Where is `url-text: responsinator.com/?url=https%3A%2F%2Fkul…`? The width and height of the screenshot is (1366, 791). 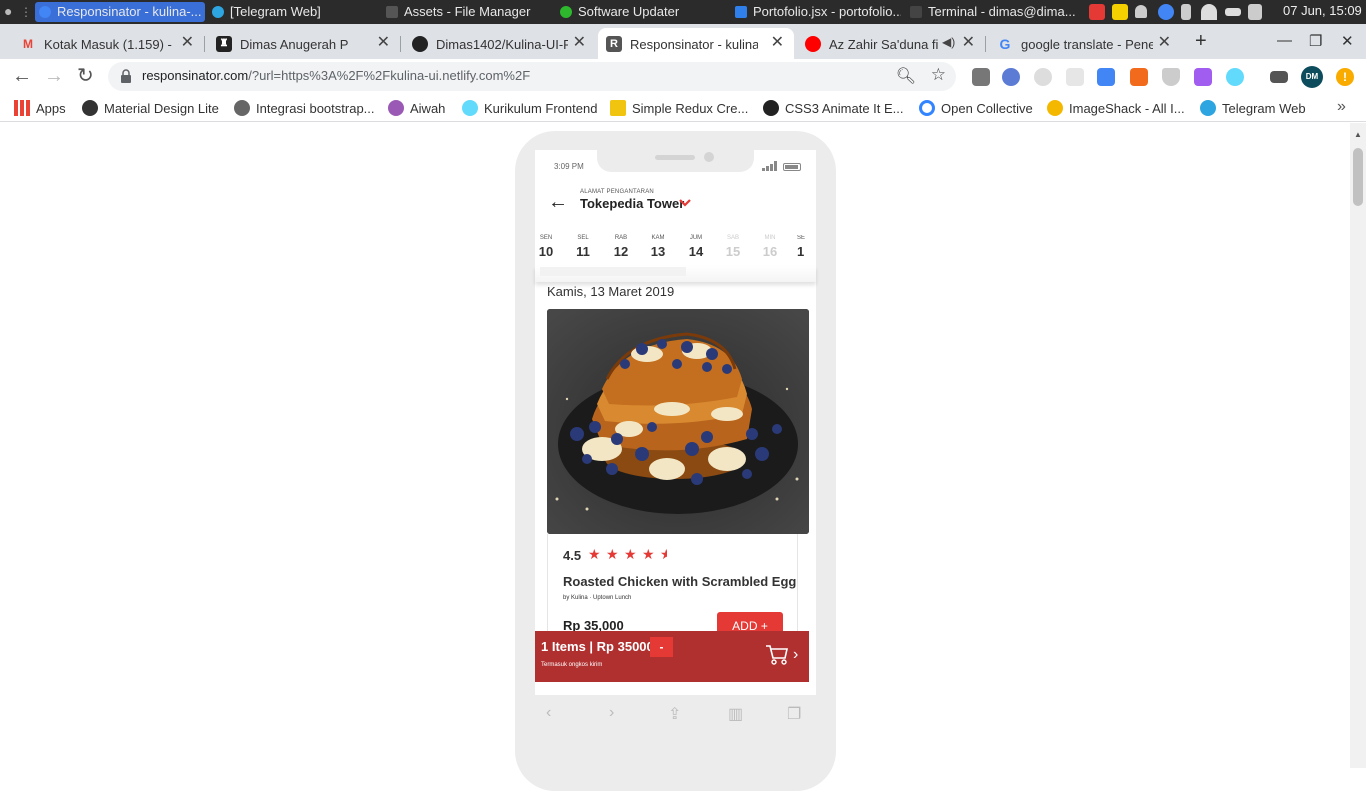 url-text: responsinator.com/?url=https%3A%2F%2Fkul… is located at coordinates (336, 75).